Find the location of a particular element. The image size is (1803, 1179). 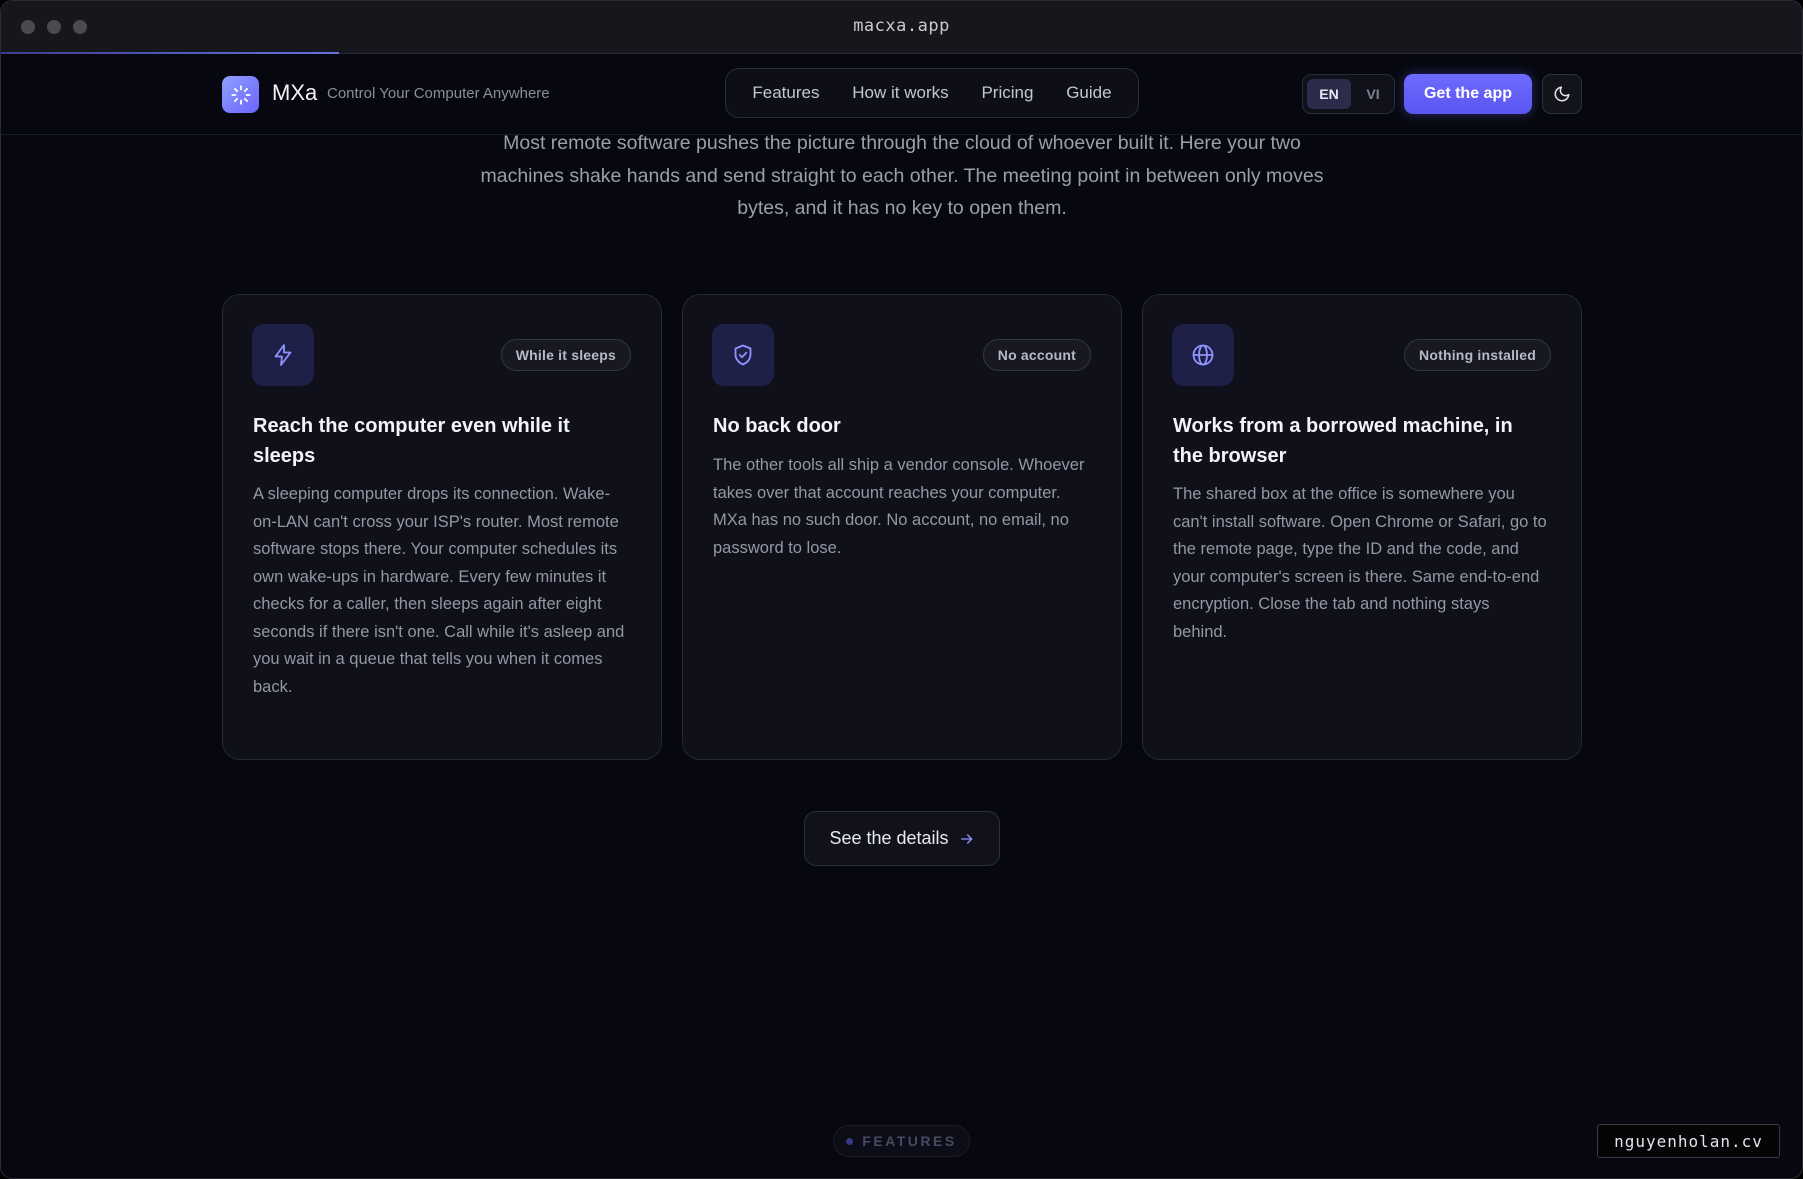

section-dot-icon is located at coordinates (850, 1141).